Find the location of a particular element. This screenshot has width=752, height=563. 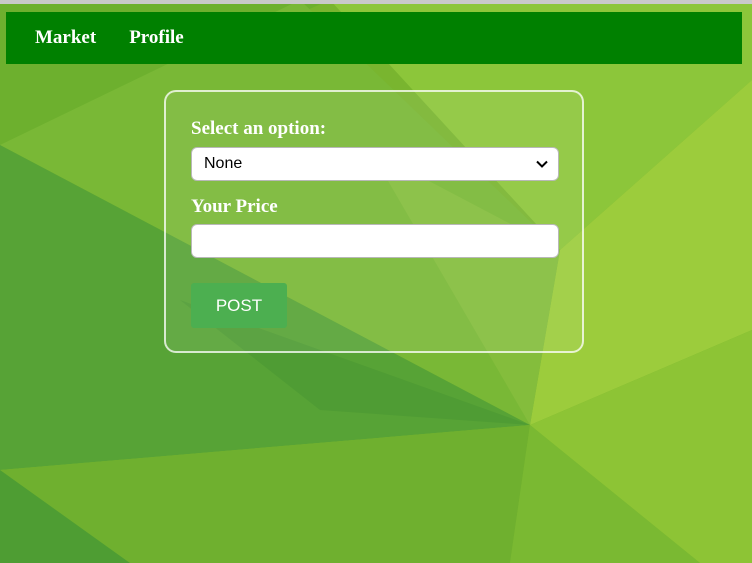

price-input is located at coordinates (375, 241).